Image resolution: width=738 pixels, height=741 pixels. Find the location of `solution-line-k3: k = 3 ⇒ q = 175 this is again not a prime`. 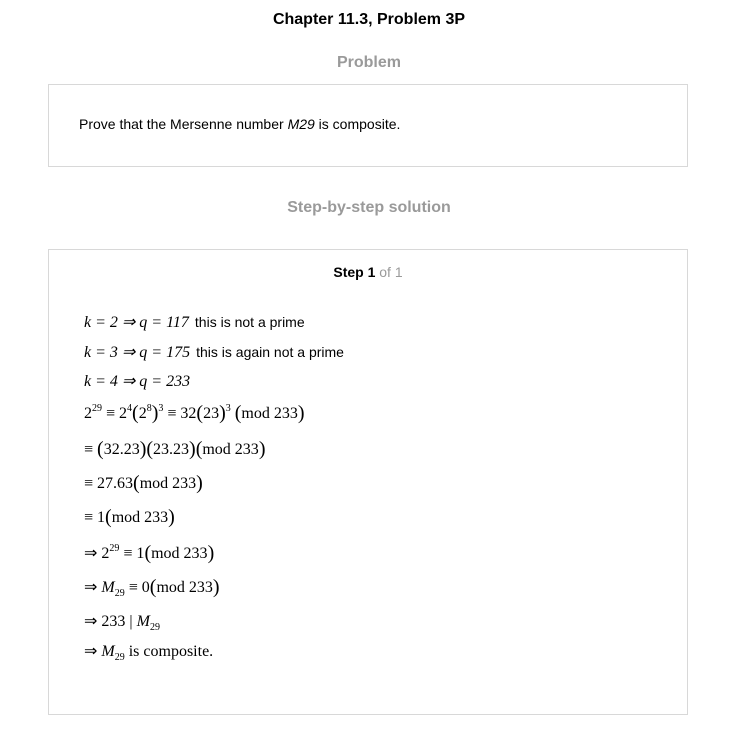

solution-line-k3: k = 3 ⇒ q = 175 this is again not a prime is located at coordinates (214, 352).